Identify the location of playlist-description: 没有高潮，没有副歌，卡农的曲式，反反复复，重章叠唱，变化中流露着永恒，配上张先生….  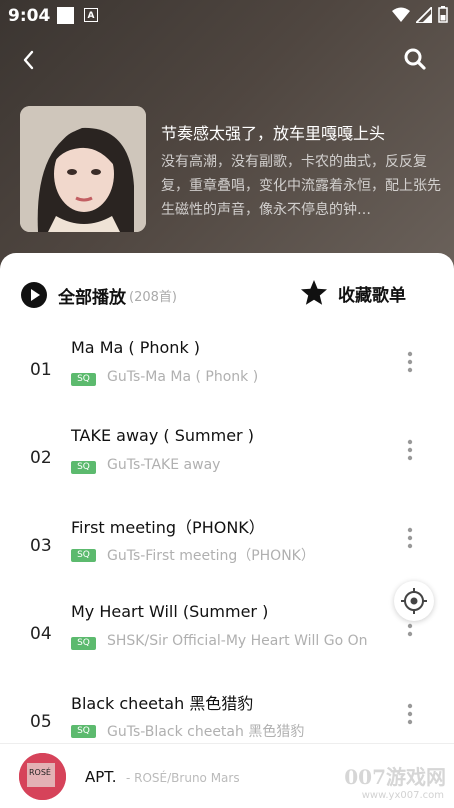
(301, 186).